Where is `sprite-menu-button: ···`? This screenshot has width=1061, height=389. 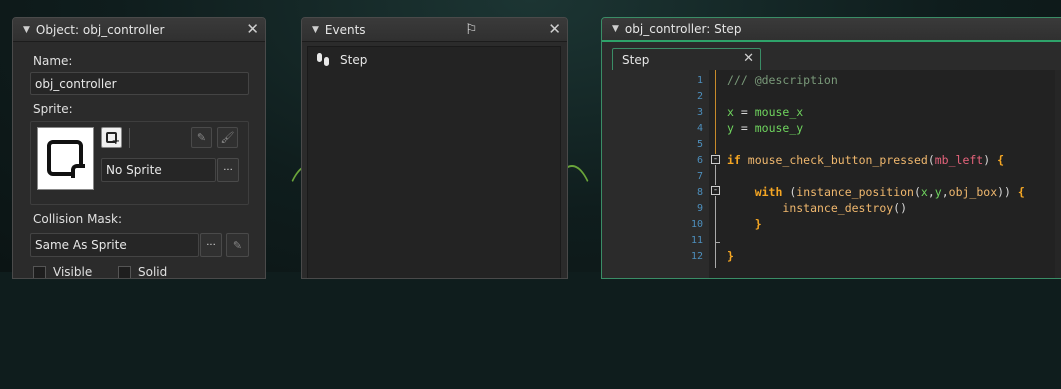
sprite-menu-button: ··· is located at coordinates (228, 170).